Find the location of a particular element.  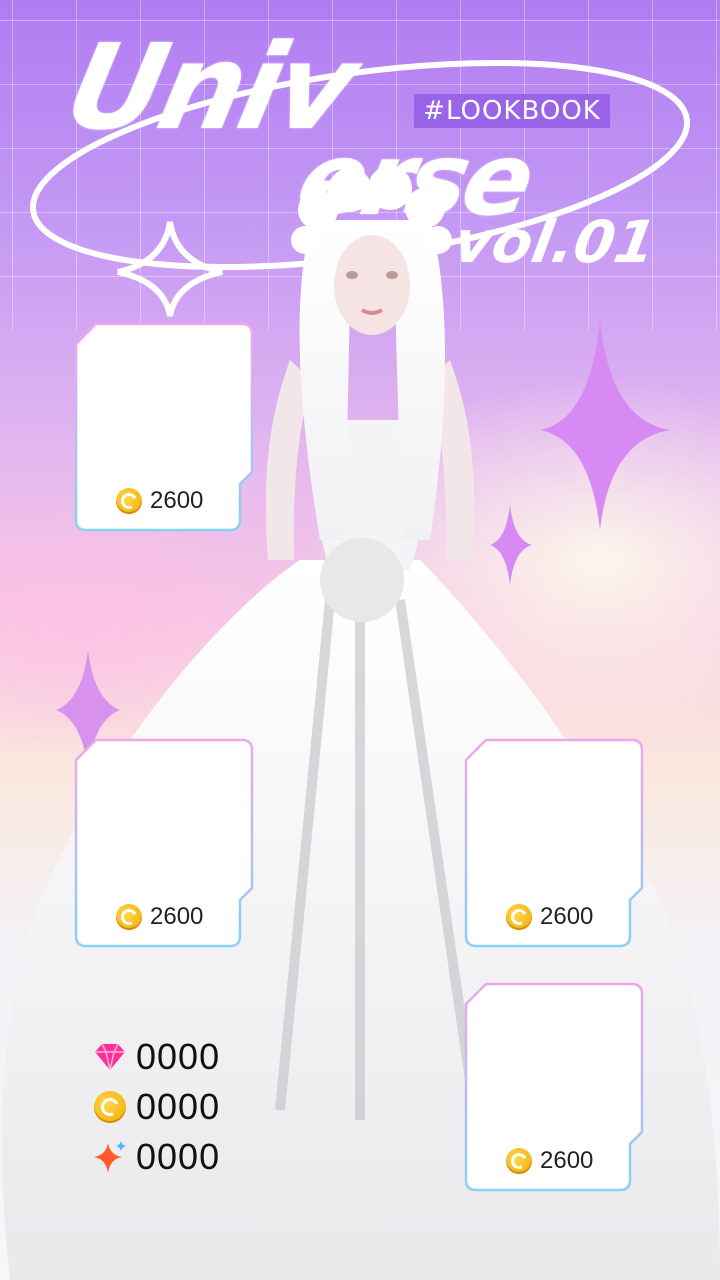

diamond-balance: 0000 is located at coordinates (178, 1056).